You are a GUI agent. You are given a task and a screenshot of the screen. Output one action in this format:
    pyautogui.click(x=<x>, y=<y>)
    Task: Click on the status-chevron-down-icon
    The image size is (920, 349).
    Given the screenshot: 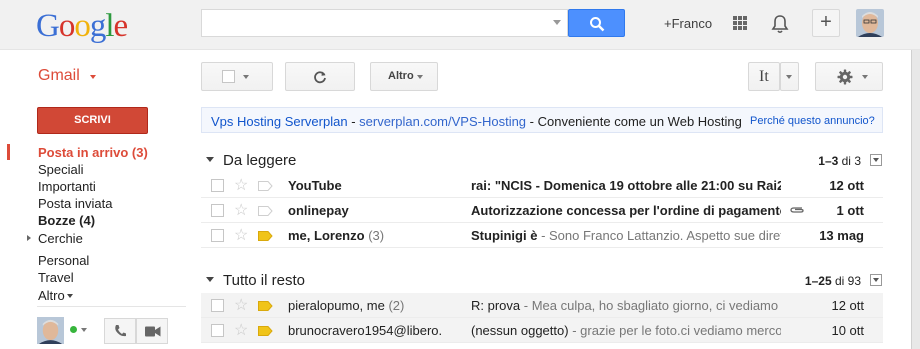 What is the action you would take?
    pyautogui.click(x=84, y=330)
    